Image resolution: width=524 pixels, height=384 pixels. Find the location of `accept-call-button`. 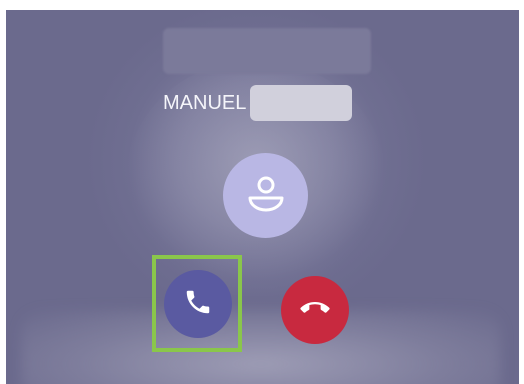

accept-call-button is located at coordinates (198, 304).